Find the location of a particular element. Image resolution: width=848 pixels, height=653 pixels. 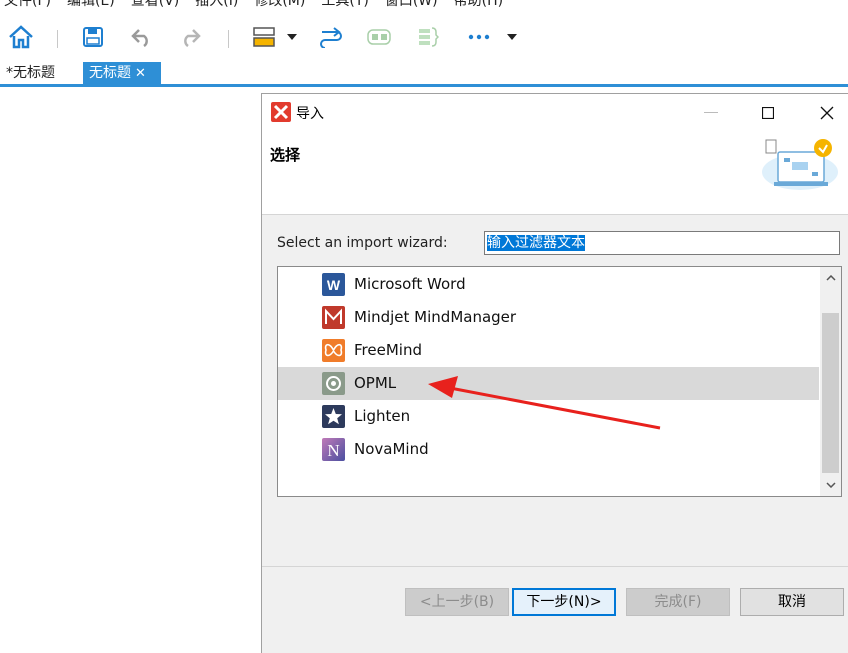

tab-untitled: 无标题 ✕ is located at coordinates (122, 73).